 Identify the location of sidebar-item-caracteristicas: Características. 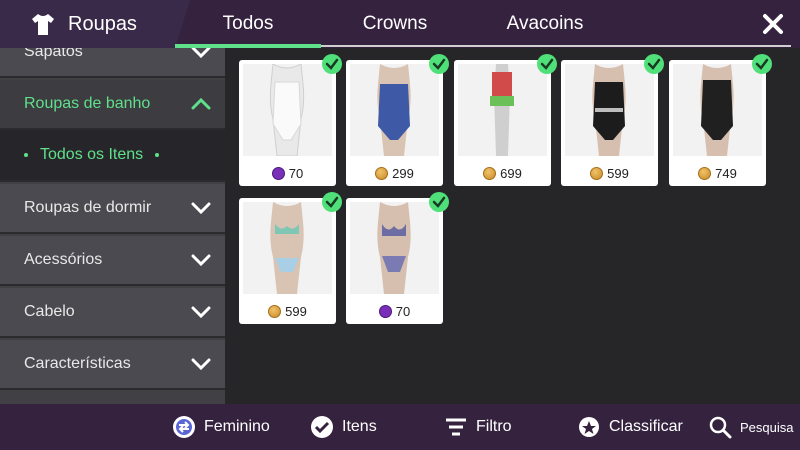
(112, 365).